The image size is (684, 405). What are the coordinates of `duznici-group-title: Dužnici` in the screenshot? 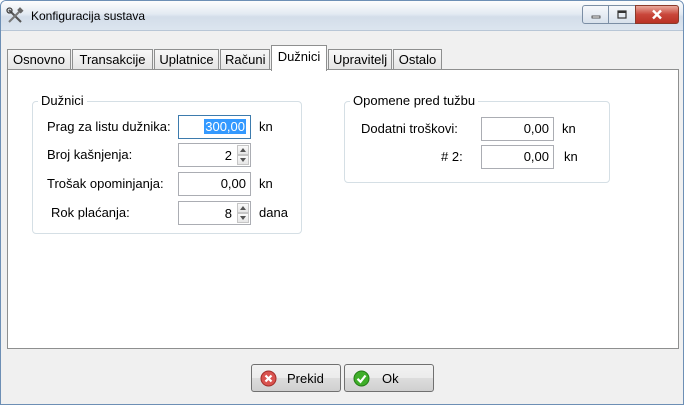 It's located at (62, 100).